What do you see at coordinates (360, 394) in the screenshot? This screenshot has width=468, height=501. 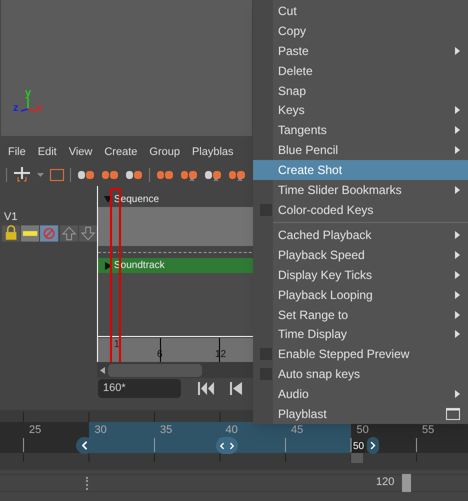 I see `menu-item: Audio` at bounding box center [360, 394].